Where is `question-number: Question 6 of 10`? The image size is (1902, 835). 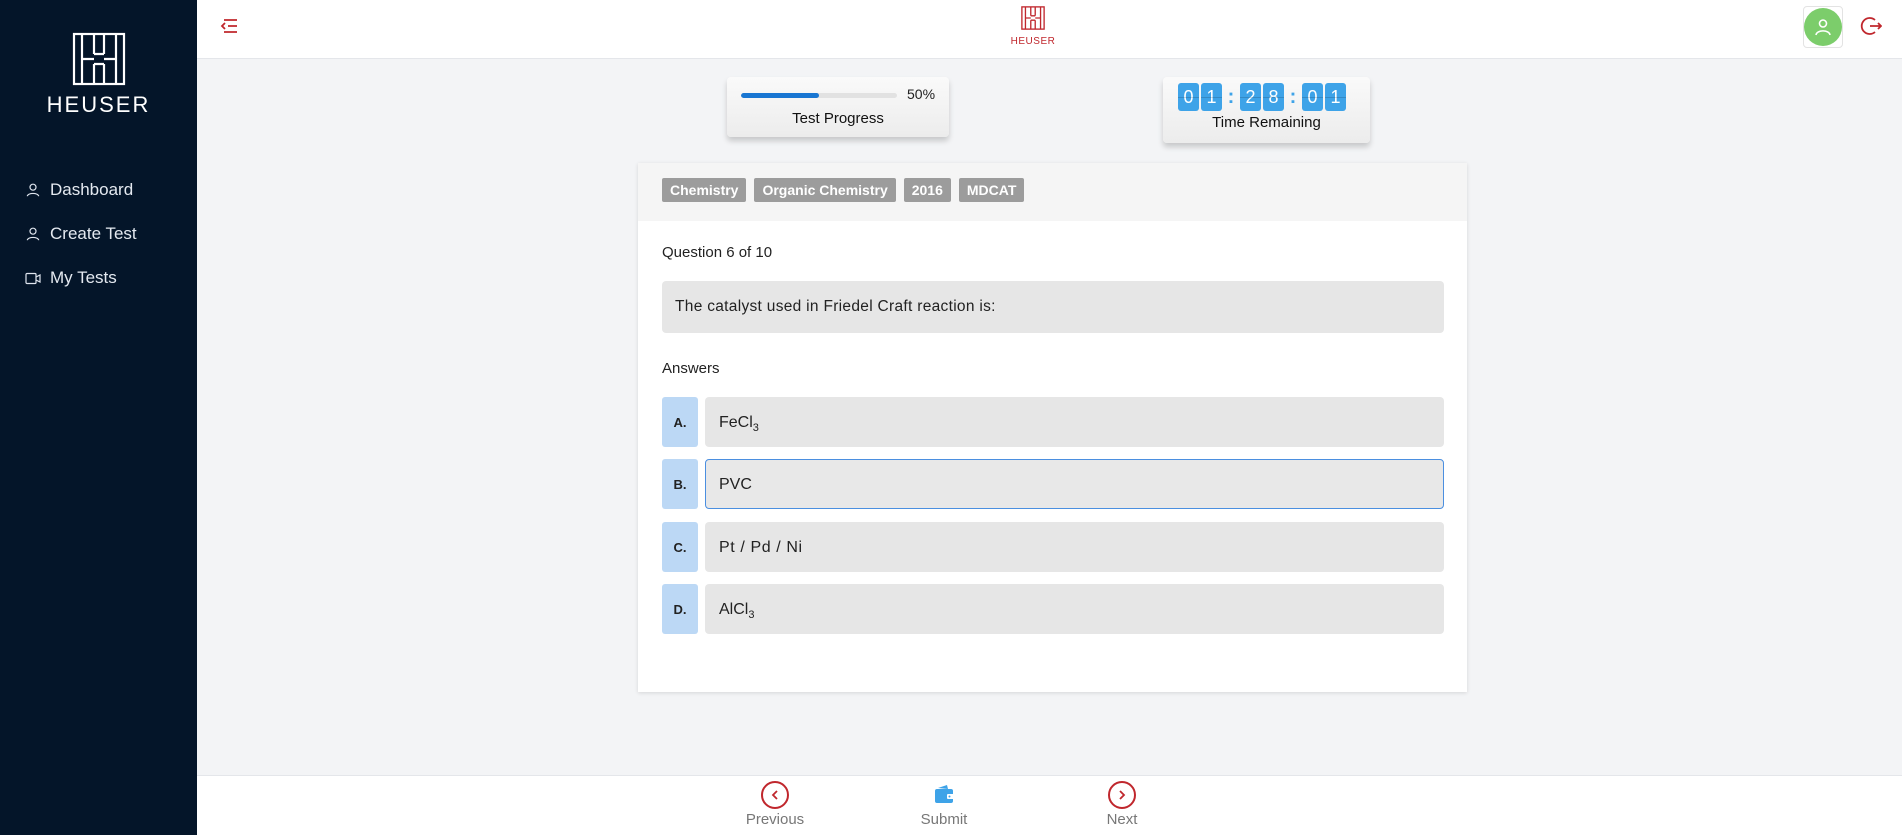
question-number: Question 6 of 10 is located at coordinates (717, 252).